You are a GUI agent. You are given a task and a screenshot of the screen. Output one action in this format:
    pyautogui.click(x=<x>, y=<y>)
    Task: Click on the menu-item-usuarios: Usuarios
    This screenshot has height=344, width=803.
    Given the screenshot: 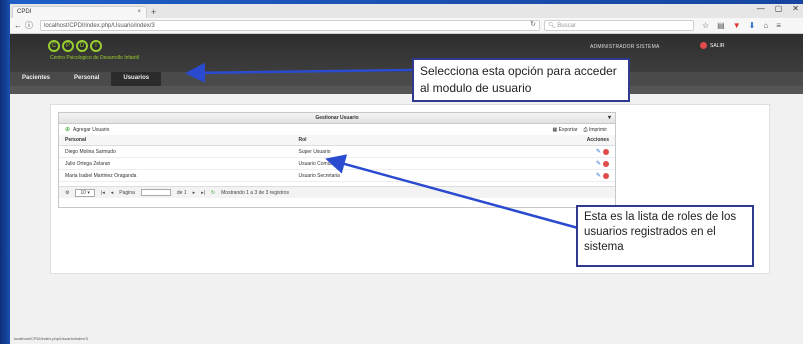 What is the action you would take?
    pyautogui.click(x=136, y=79)
    